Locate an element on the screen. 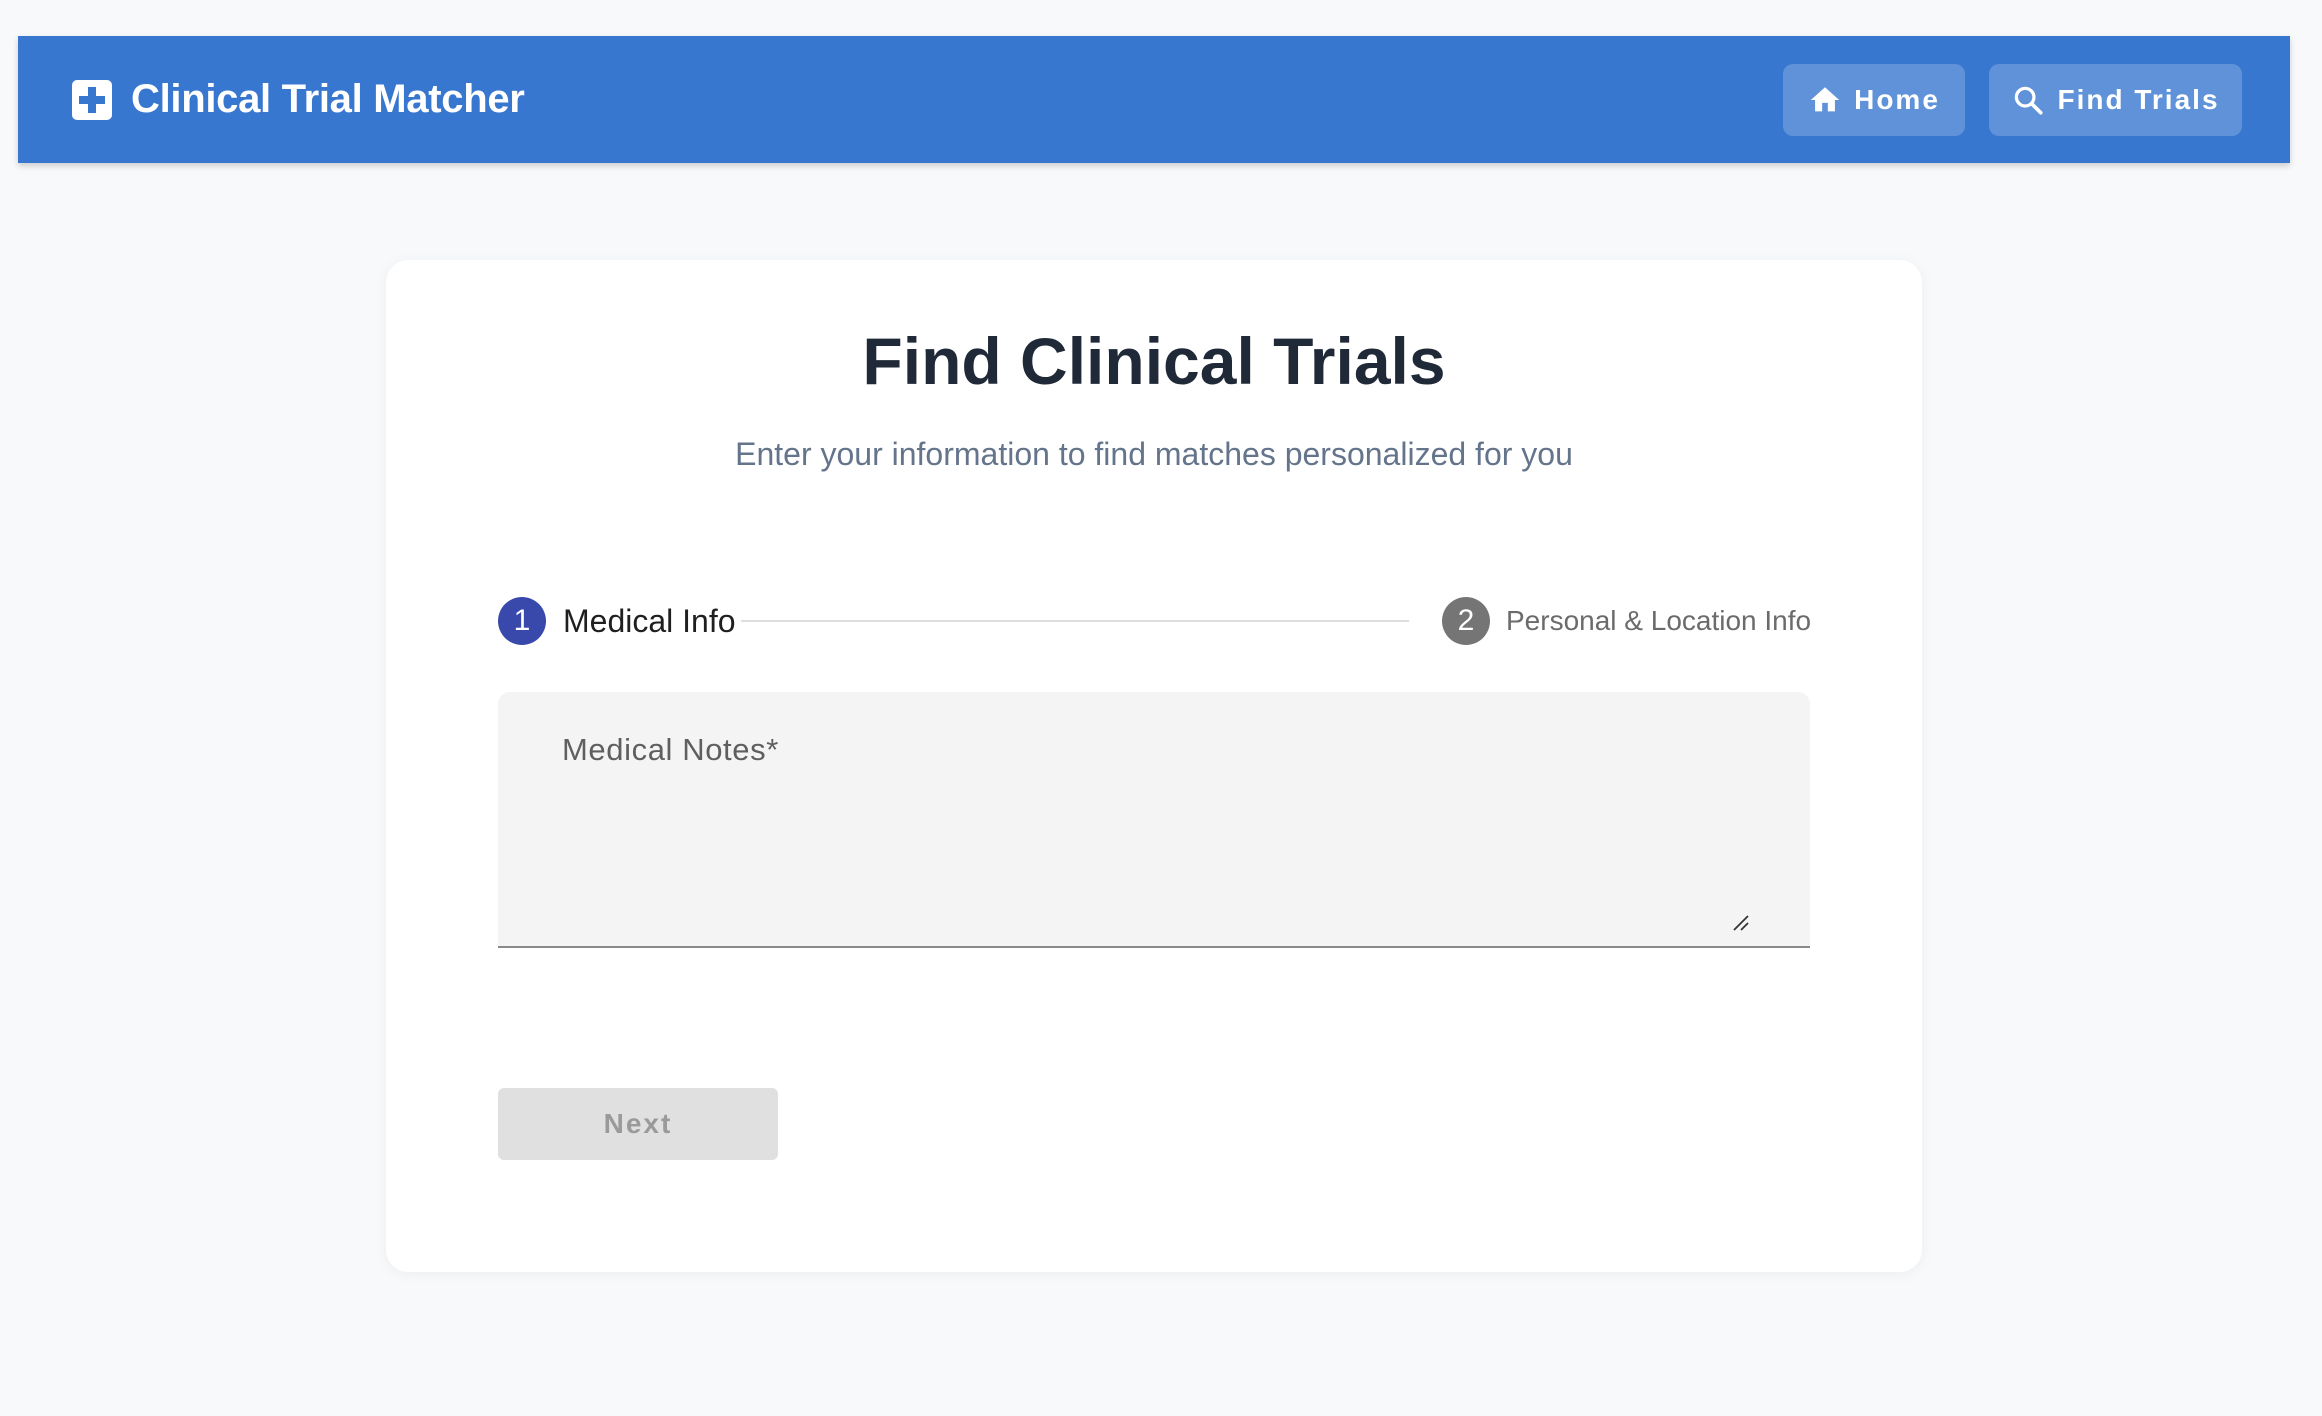 The image size is (2322, 1416). app-title: Clinical Trial Matcher is located at coordinates (328, 99).